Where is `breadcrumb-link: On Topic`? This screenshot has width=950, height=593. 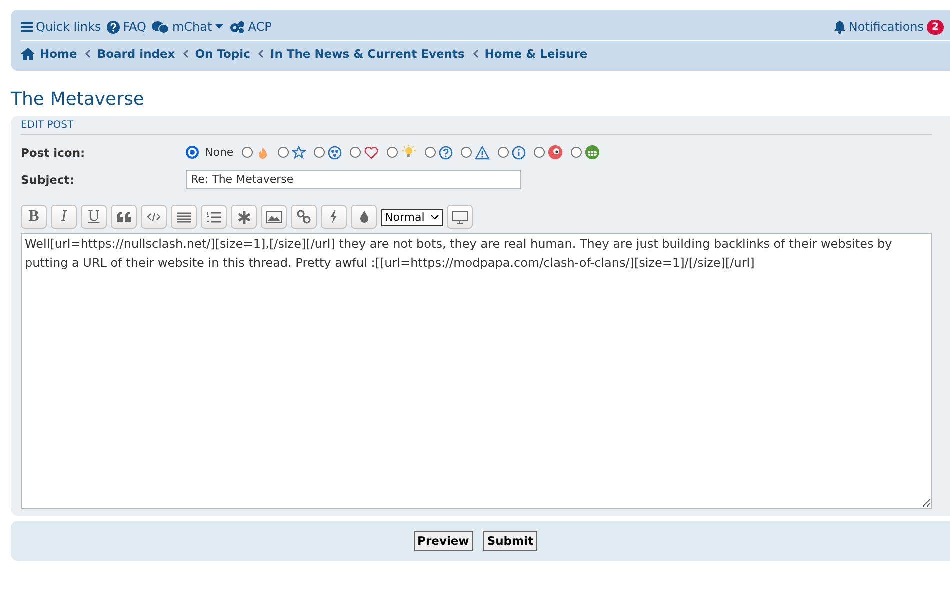 breadcrumb-link: On Topic is located at coordinates (222, 54).